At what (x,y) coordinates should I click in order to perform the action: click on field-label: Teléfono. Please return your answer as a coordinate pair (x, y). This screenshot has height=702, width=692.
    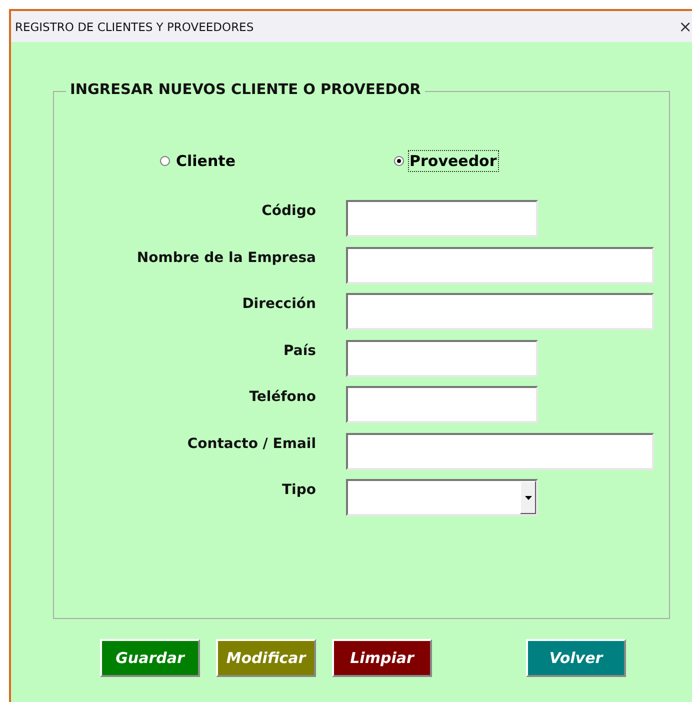
    Looking at the image, I should click on (282, 396).